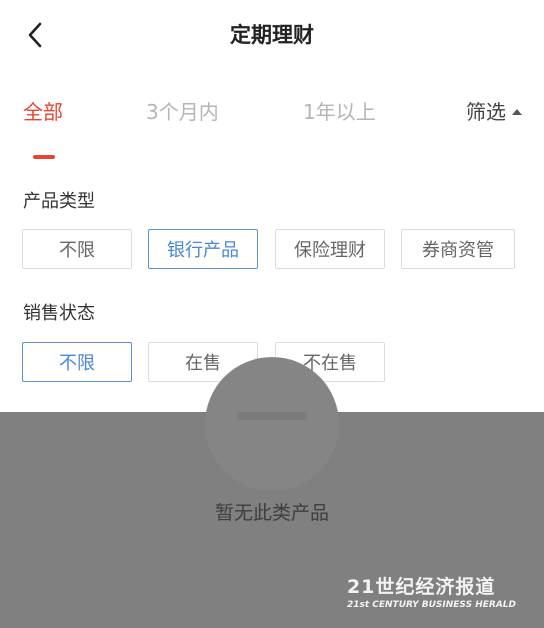  Describe the element at coordinates (77, 249) in the screenshot. I see `product-type-option-unlimited: 不限` at that location.